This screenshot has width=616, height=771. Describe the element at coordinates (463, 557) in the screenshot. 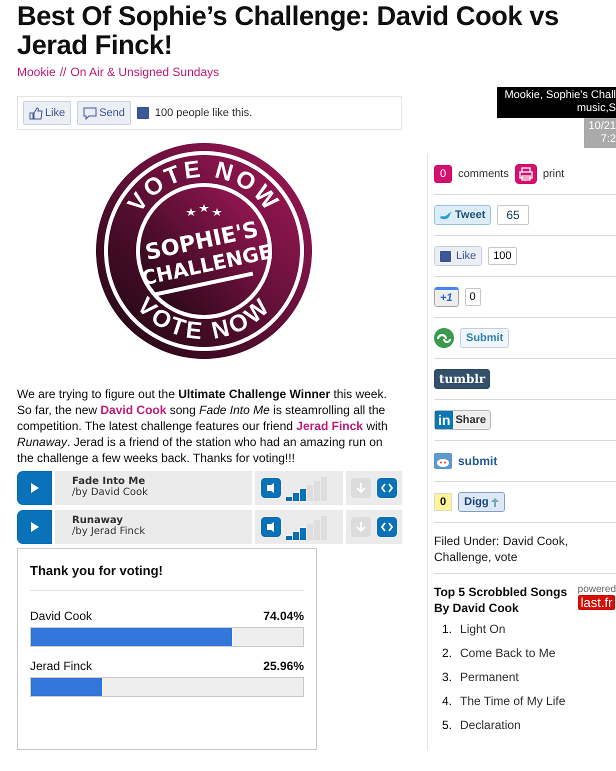

I see `tag-link: Challenge,` at that location.